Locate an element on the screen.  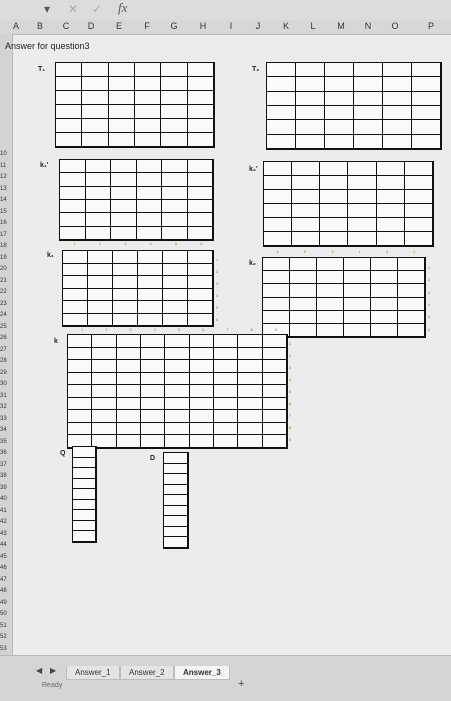
row-header-number: 14 is located at coordinates (6, 200).